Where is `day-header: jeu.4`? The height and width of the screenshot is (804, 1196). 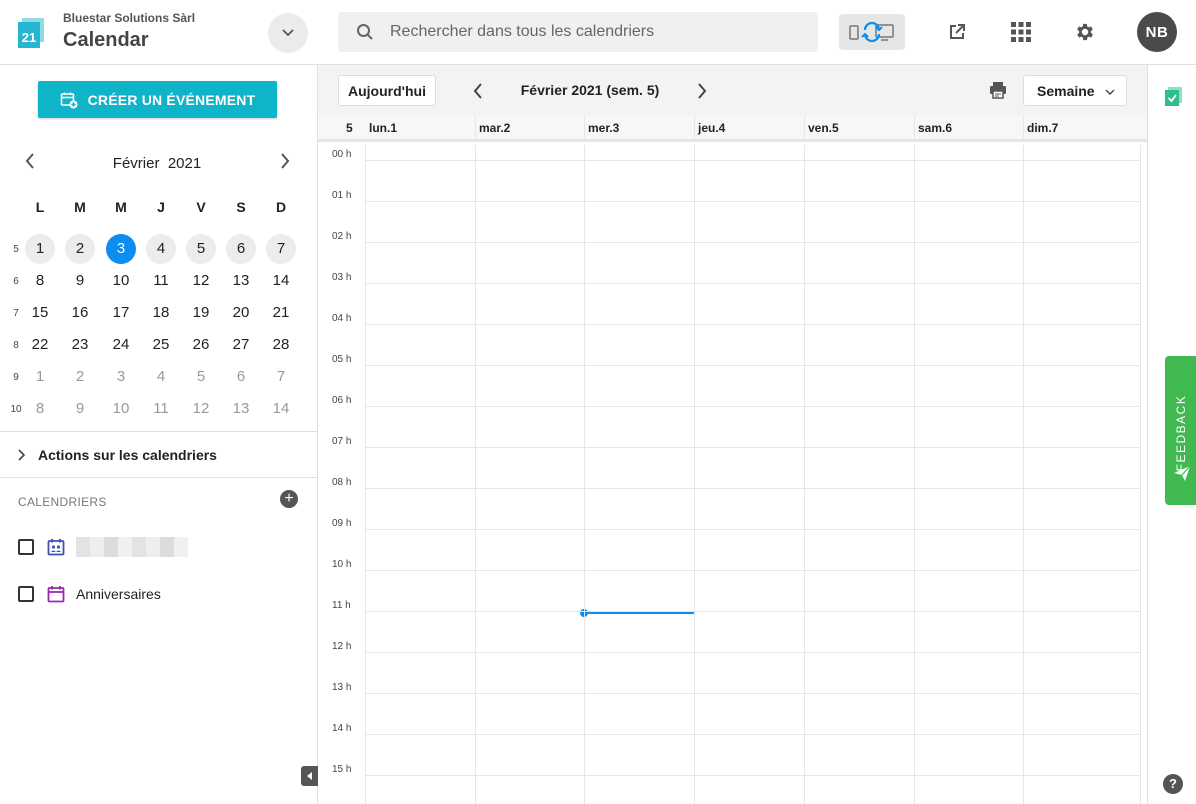 day-header: jeu.4 is located at coordinates (711, 128).